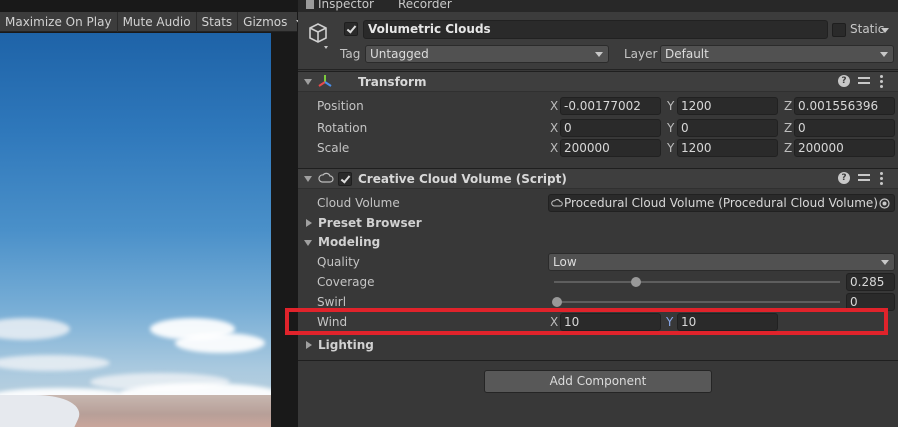  I want to click on rotation-y-field: 0, so click(727, 128).